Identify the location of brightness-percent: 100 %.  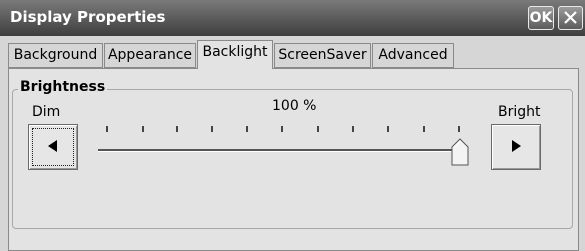
(294, 106).